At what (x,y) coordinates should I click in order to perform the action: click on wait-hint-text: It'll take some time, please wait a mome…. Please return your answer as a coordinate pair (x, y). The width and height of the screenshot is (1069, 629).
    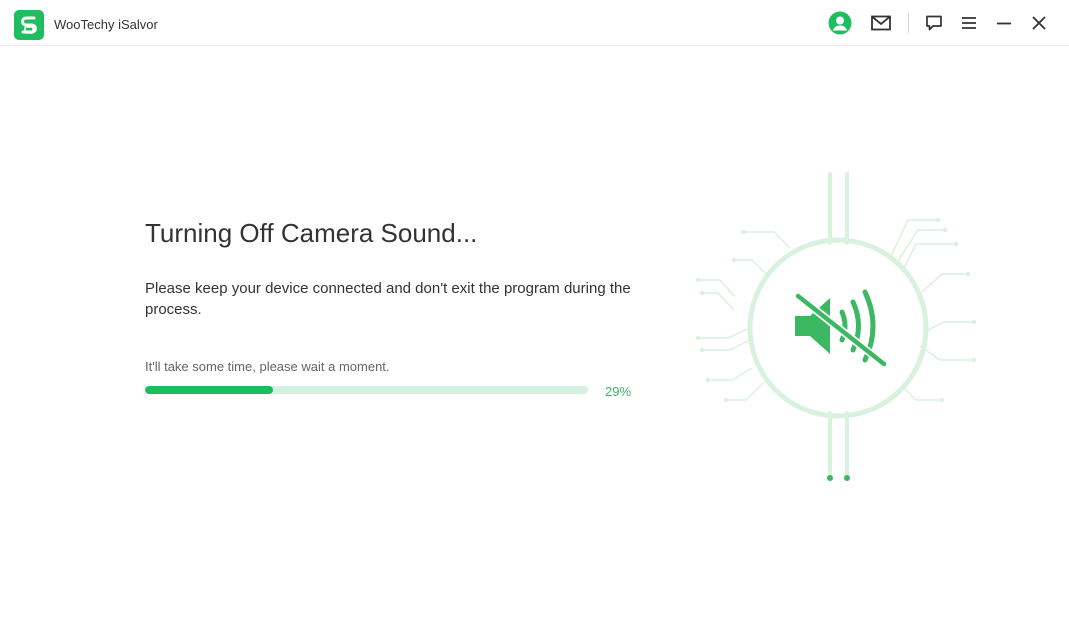
    Looking at the image, I should click on (267, 366).